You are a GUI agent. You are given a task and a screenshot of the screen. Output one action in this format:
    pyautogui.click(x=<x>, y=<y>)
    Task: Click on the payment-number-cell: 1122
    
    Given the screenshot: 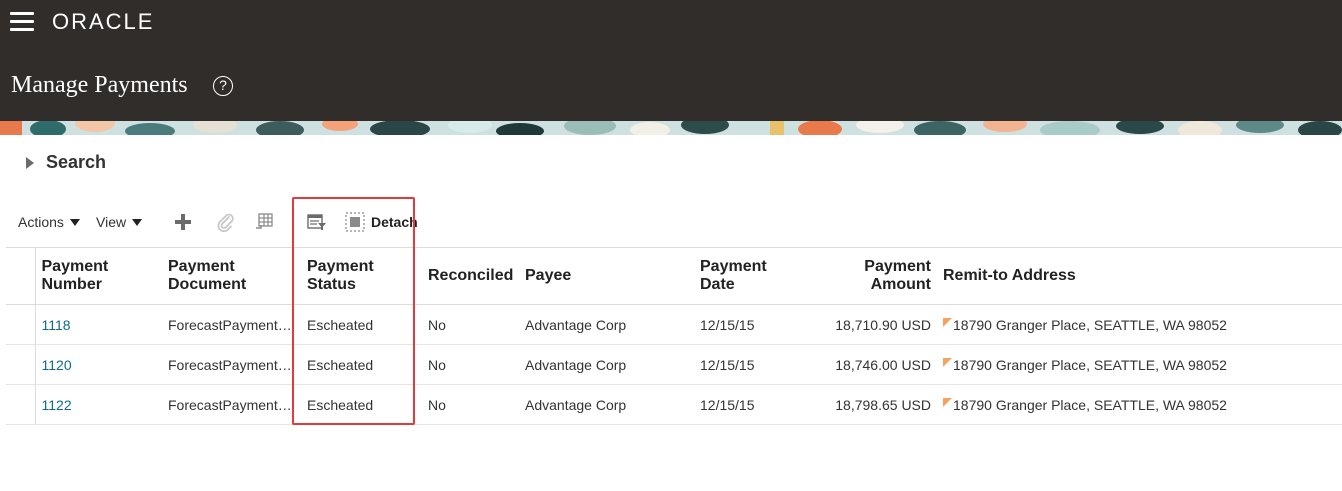 What is the action you would take?
    pyautogui.click(x=98, y=404)
    